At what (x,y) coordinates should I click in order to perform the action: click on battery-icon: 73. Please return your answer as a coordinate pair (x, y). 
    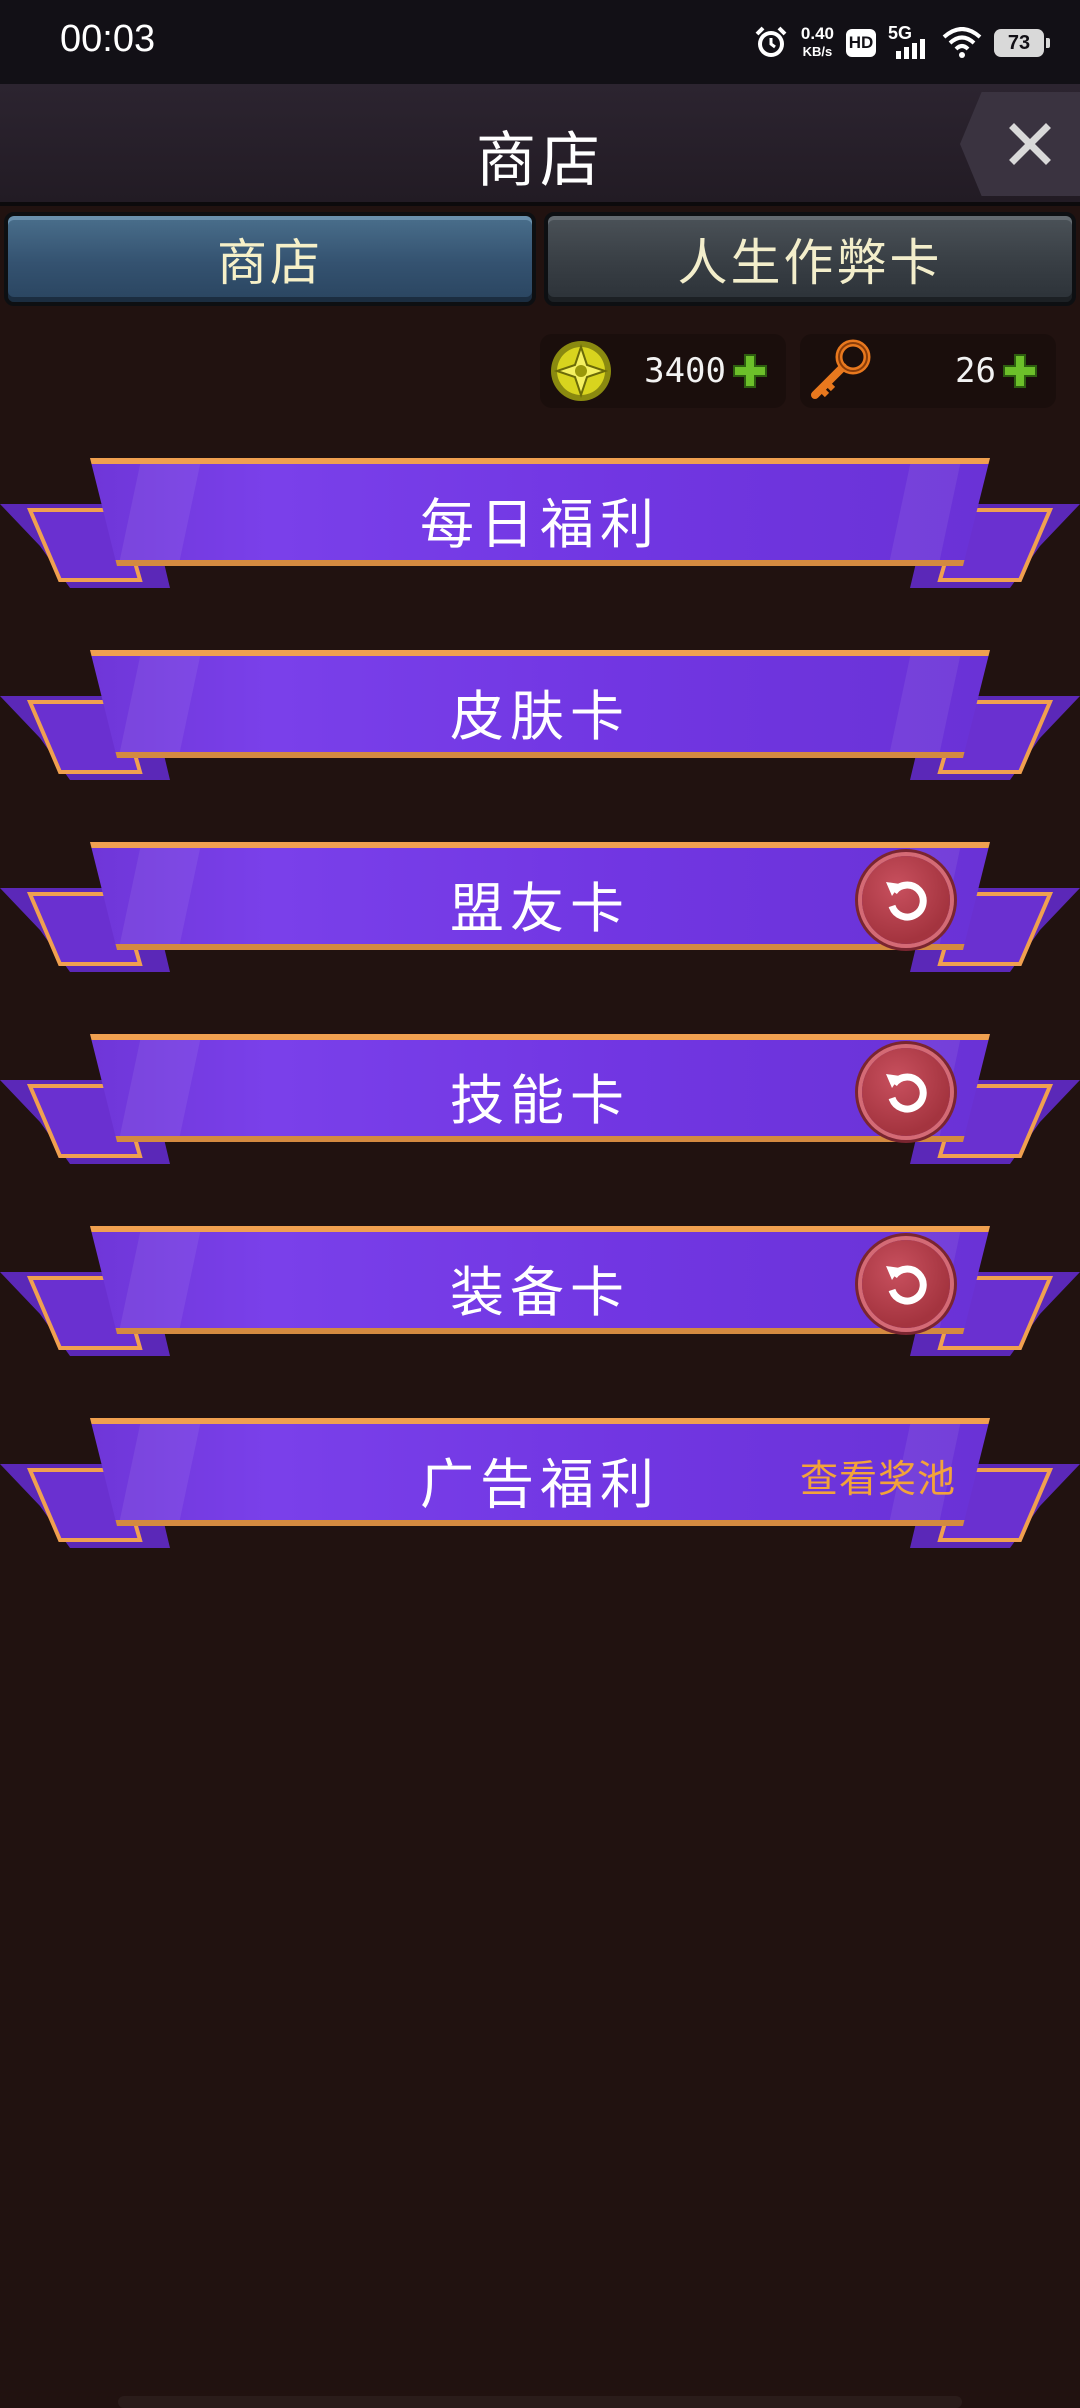
    Looking at the image, I should click on (1022, 43).